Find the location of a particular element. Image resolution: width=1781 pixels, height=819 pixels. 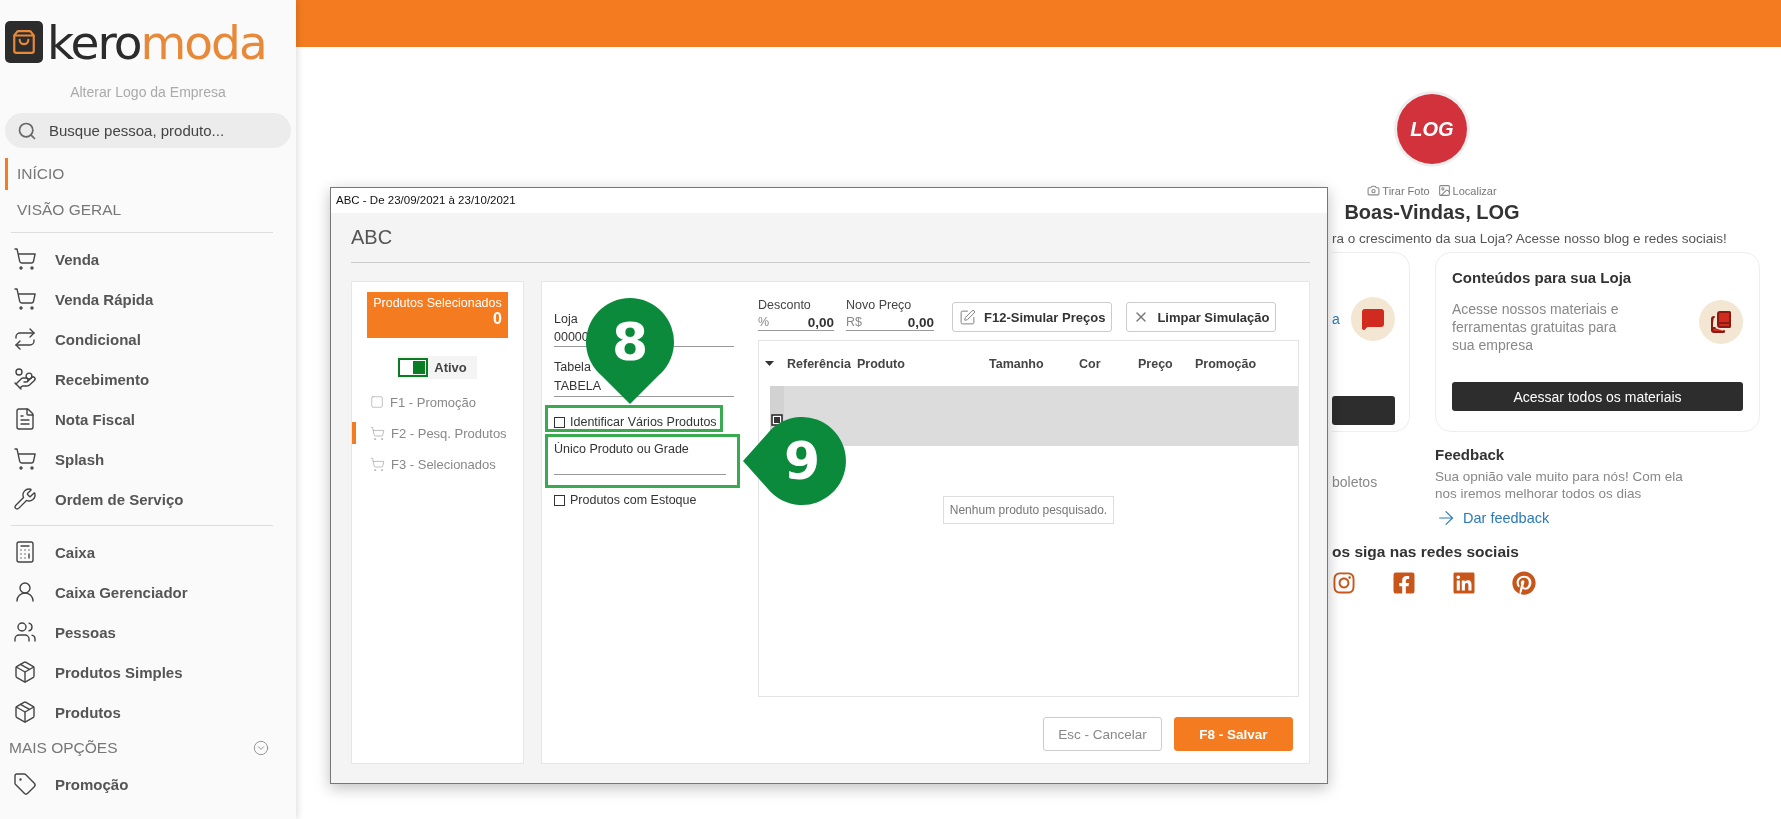

new-price-field: R$ 0,00 is located at coordinates (890, 321).